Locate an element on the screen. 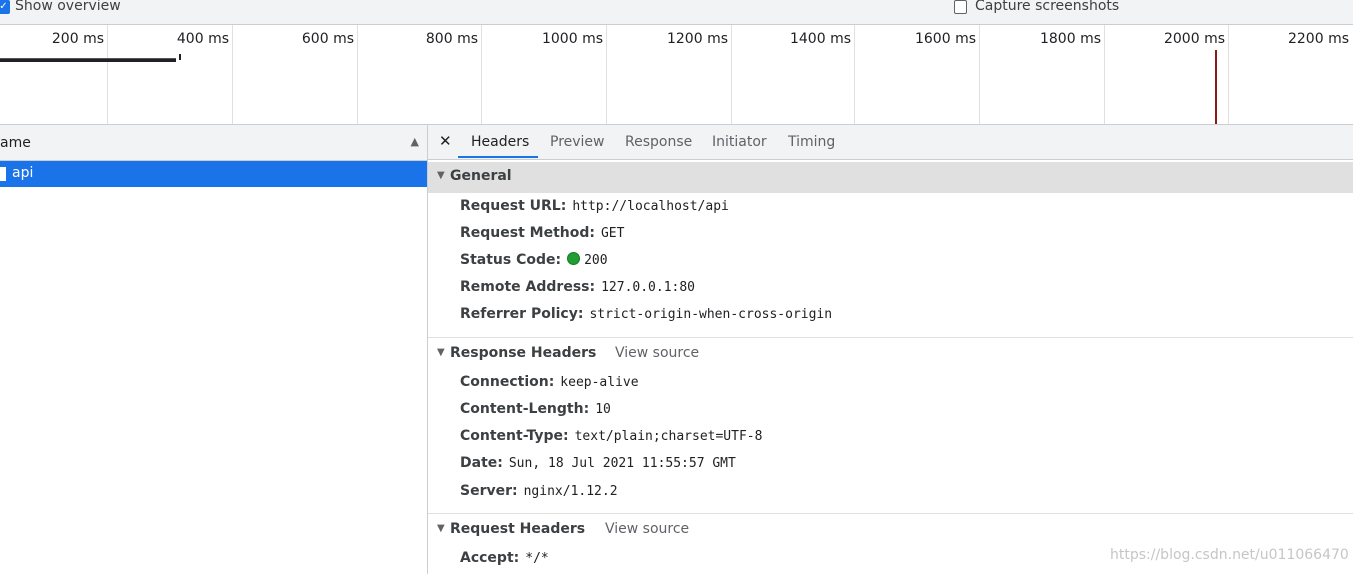 Image resolution: width=1353 pixels, height=574 pixels. header-value: GET is located at coordinates (612, 233).